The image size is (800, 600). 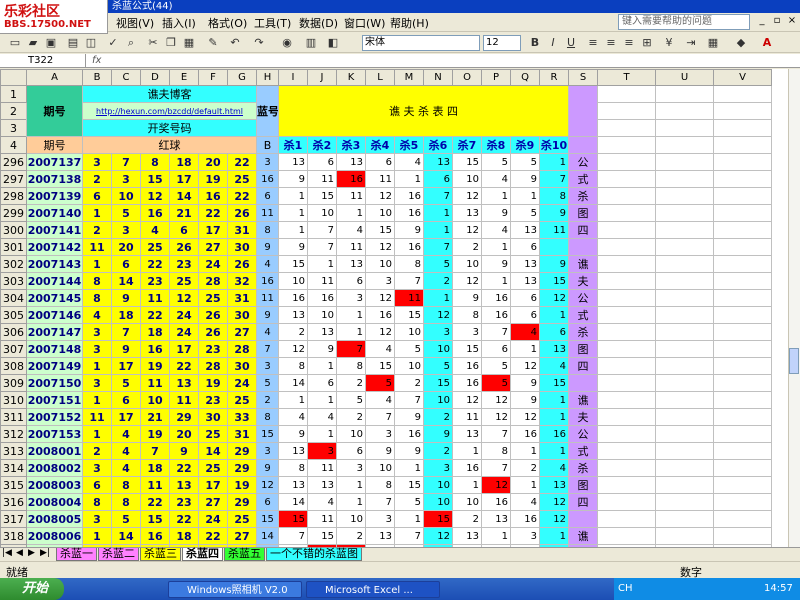 I want to click on column-header: L, so click(x=380, y=77).